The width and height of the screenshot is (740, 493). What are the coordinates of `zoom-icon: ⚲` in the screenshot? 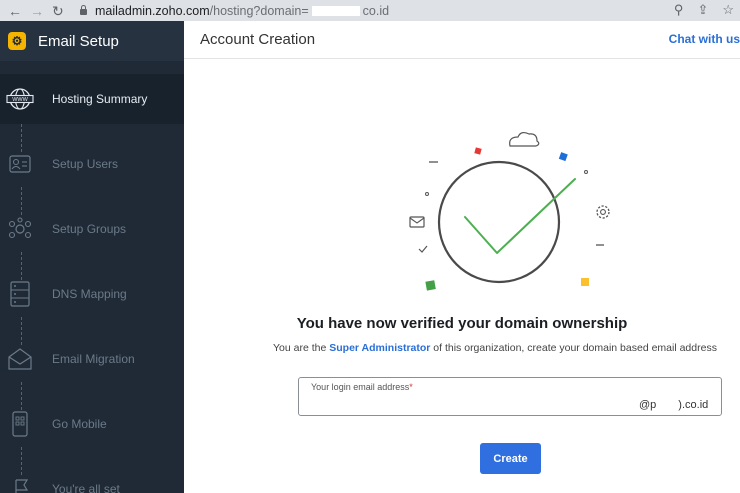 It's located at (679, 10).